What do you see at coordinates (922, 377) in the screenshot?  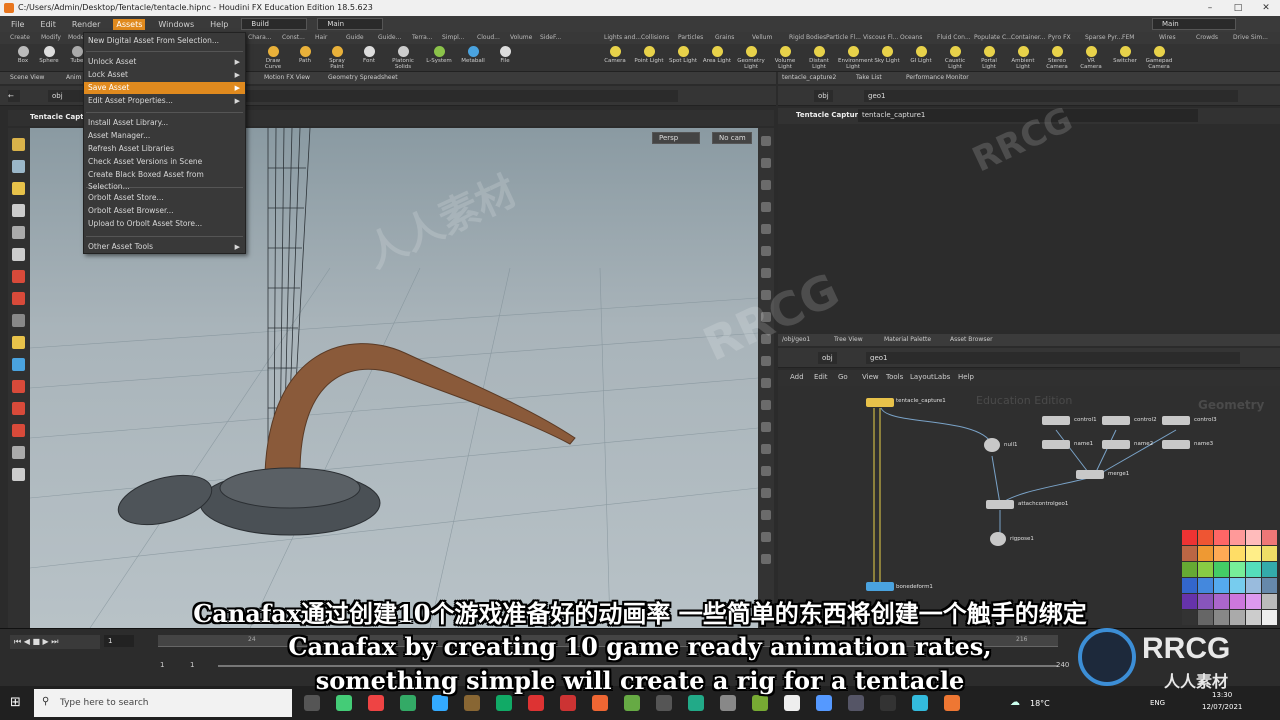 I see `net-menu-layout: Layout` at bounding box center [922, 377].